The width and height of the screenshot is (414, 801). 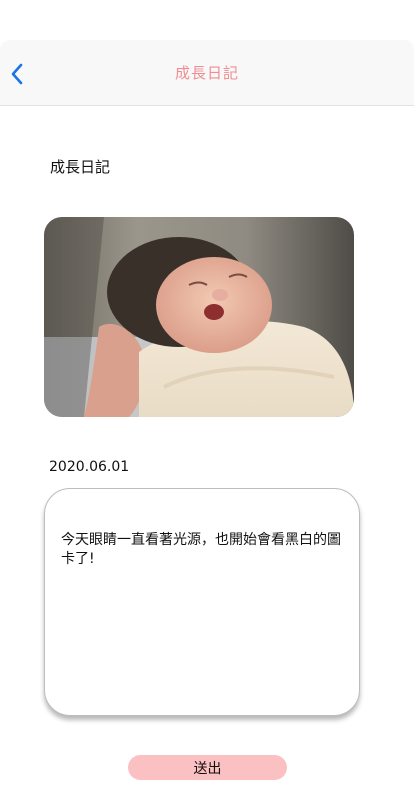 I want to click on navigation-bar: 成長日記, so click(x=207, y=73).